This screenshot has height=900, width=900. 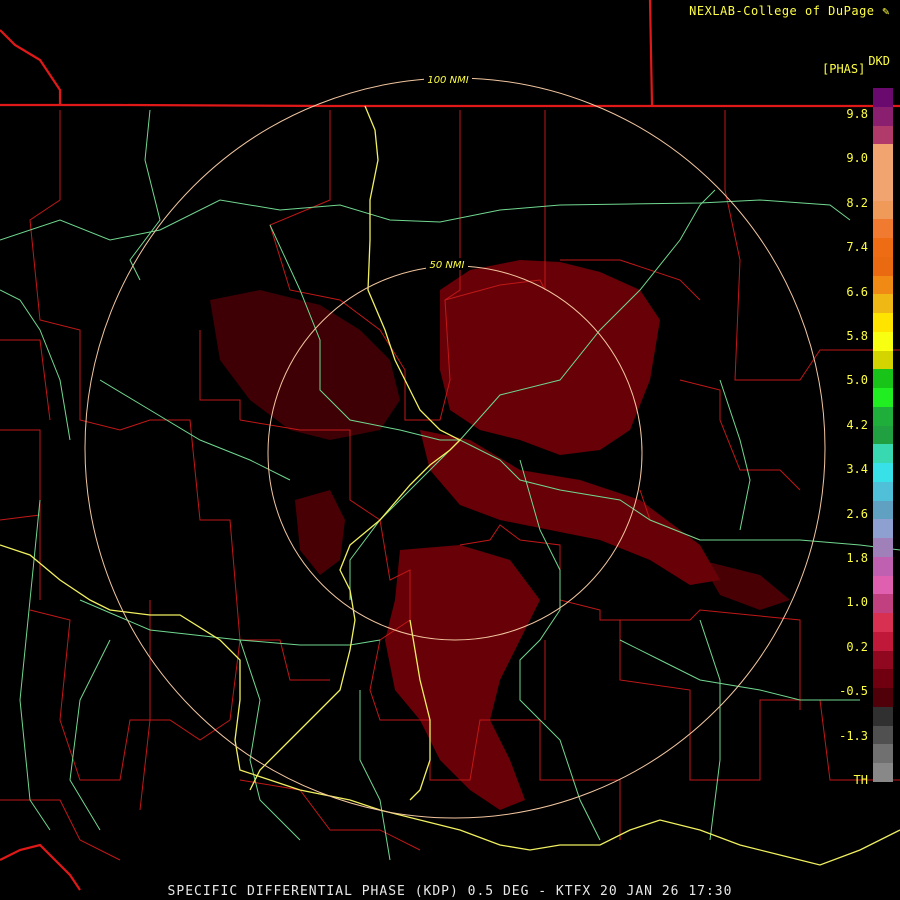 I want to click on legend-tick-label: 6.6, so click(x=857, y=291).